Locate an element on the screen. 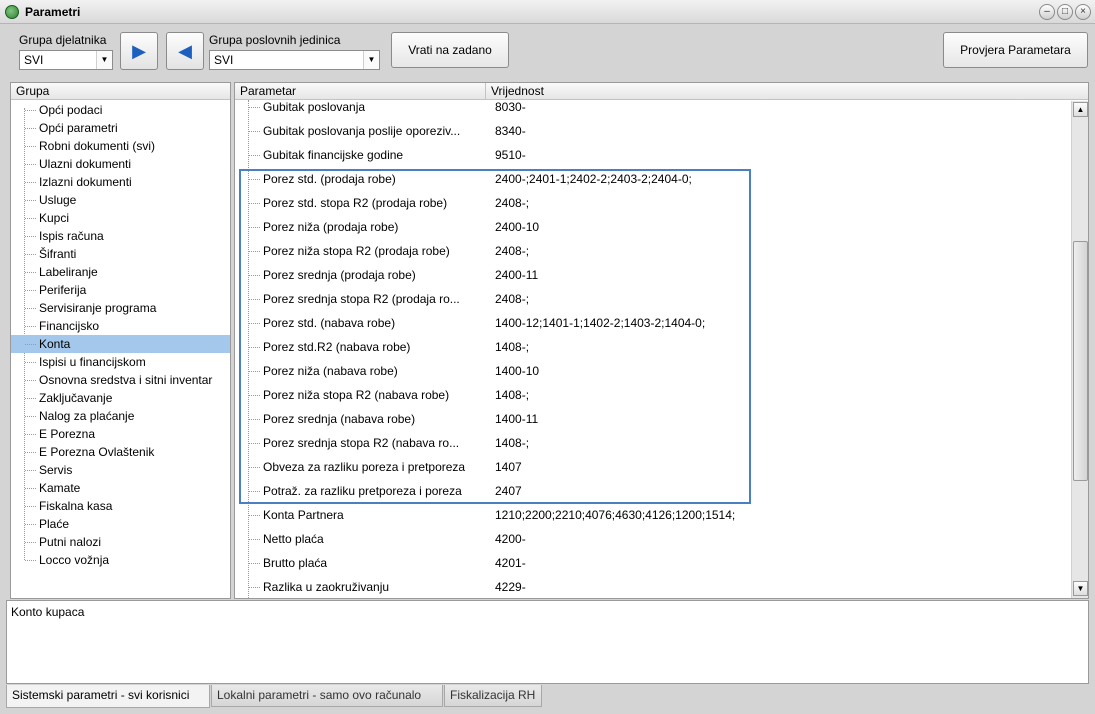  maximize-icon: □ is located at coordinates (1065, 12).